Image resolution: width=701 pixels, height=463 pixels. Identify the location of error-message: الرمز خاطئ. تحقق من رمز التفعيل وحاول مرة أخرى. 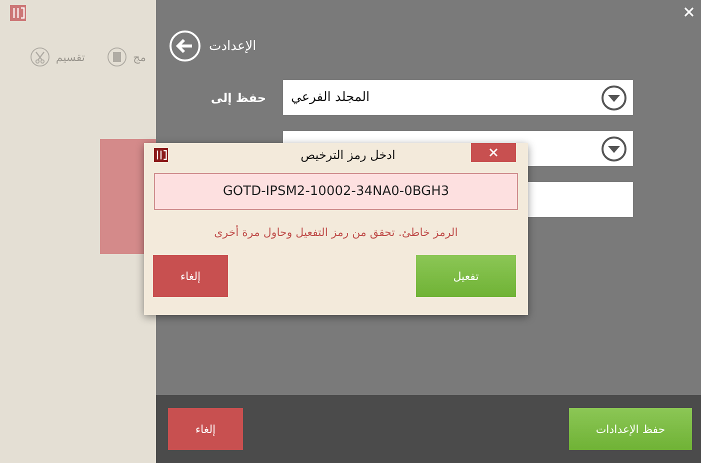
(336, 232).